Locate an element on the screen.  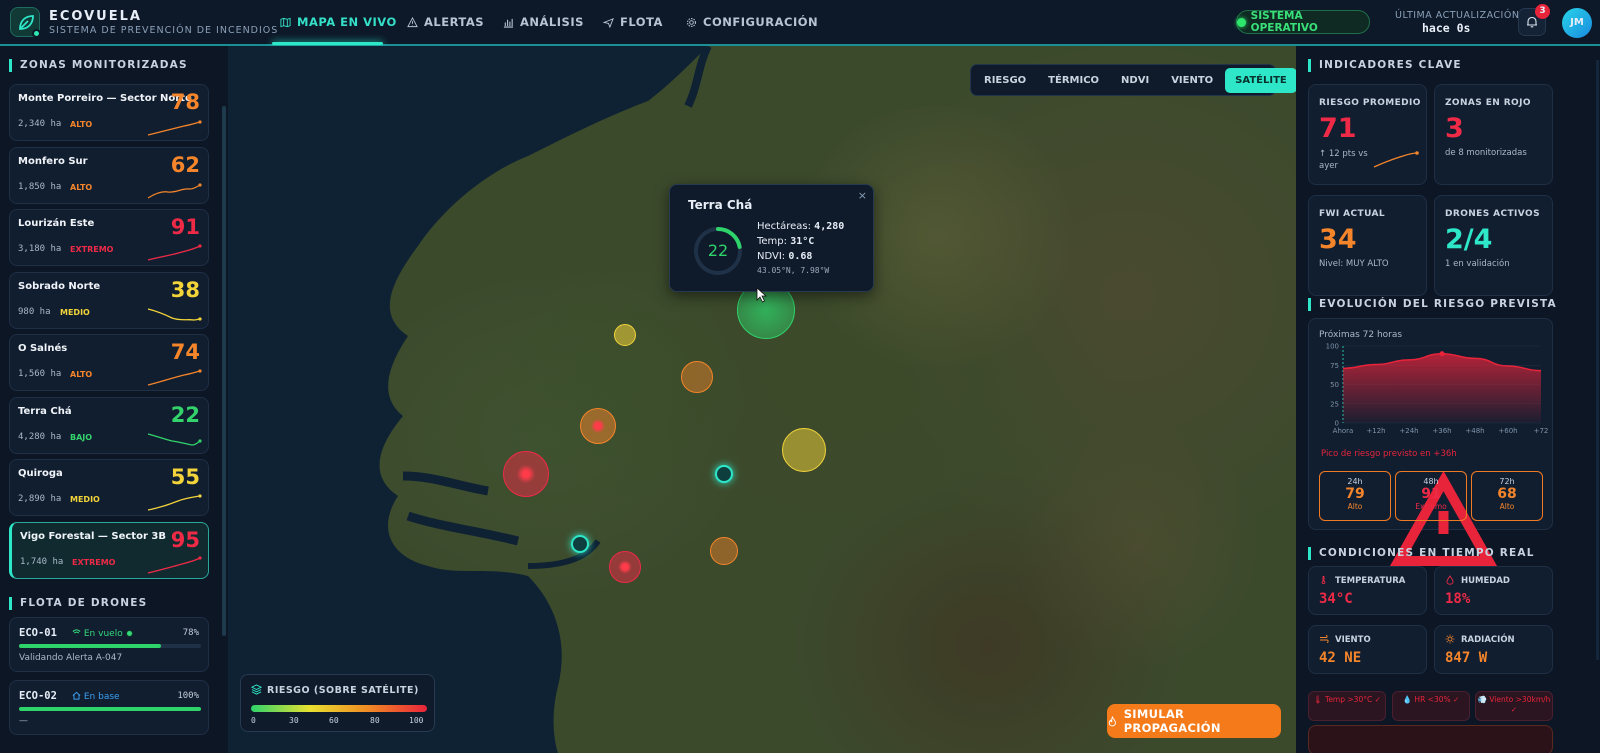
forecast-card-24h: 24h 79 Alto is located at coordinates (1355, 496).